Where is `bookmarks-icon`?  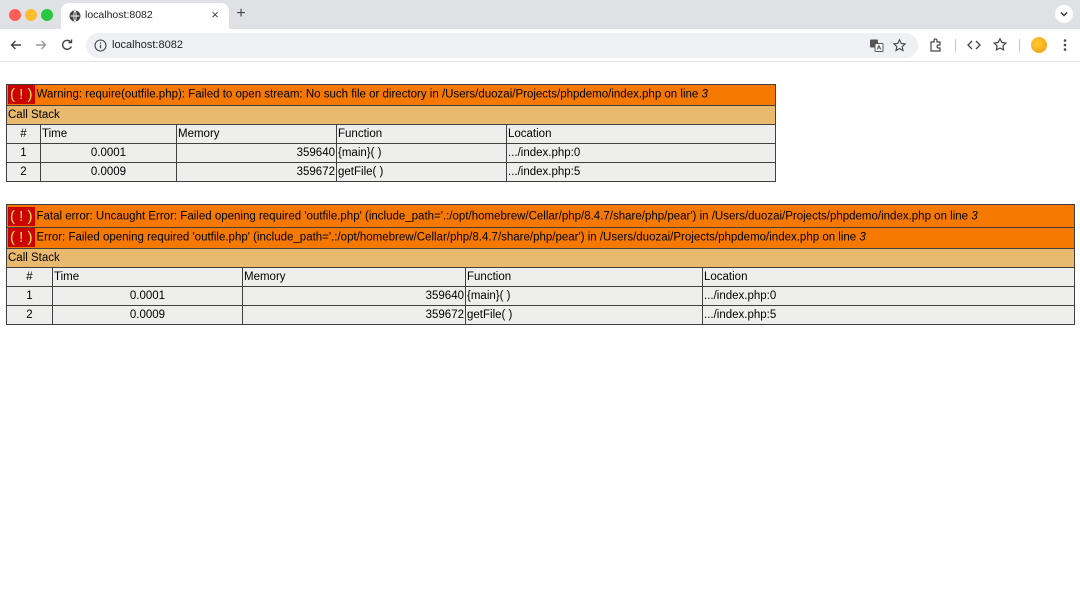 bookmarks-icon is located at coordinates (1000, 45).